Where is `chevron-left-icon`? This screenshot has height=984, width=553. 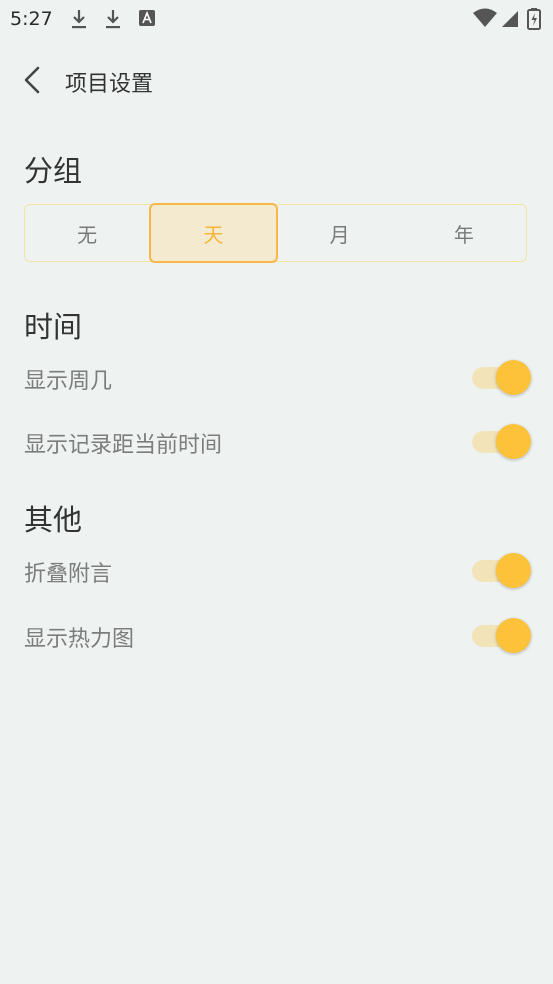
chevron-left-icon is located at coordinates (34, 80).